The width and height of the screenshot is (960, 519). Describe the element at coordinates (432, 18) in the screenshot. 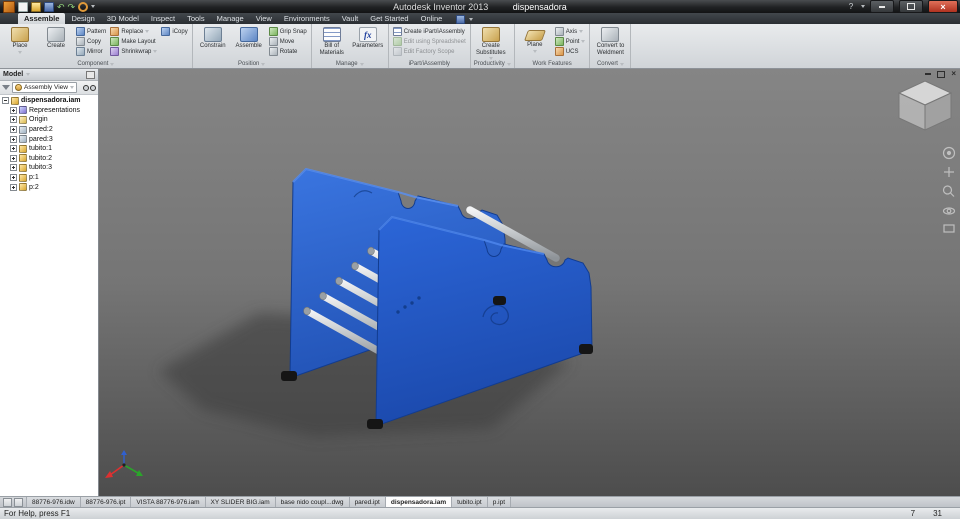

I see `tab-online: Online` at that location.